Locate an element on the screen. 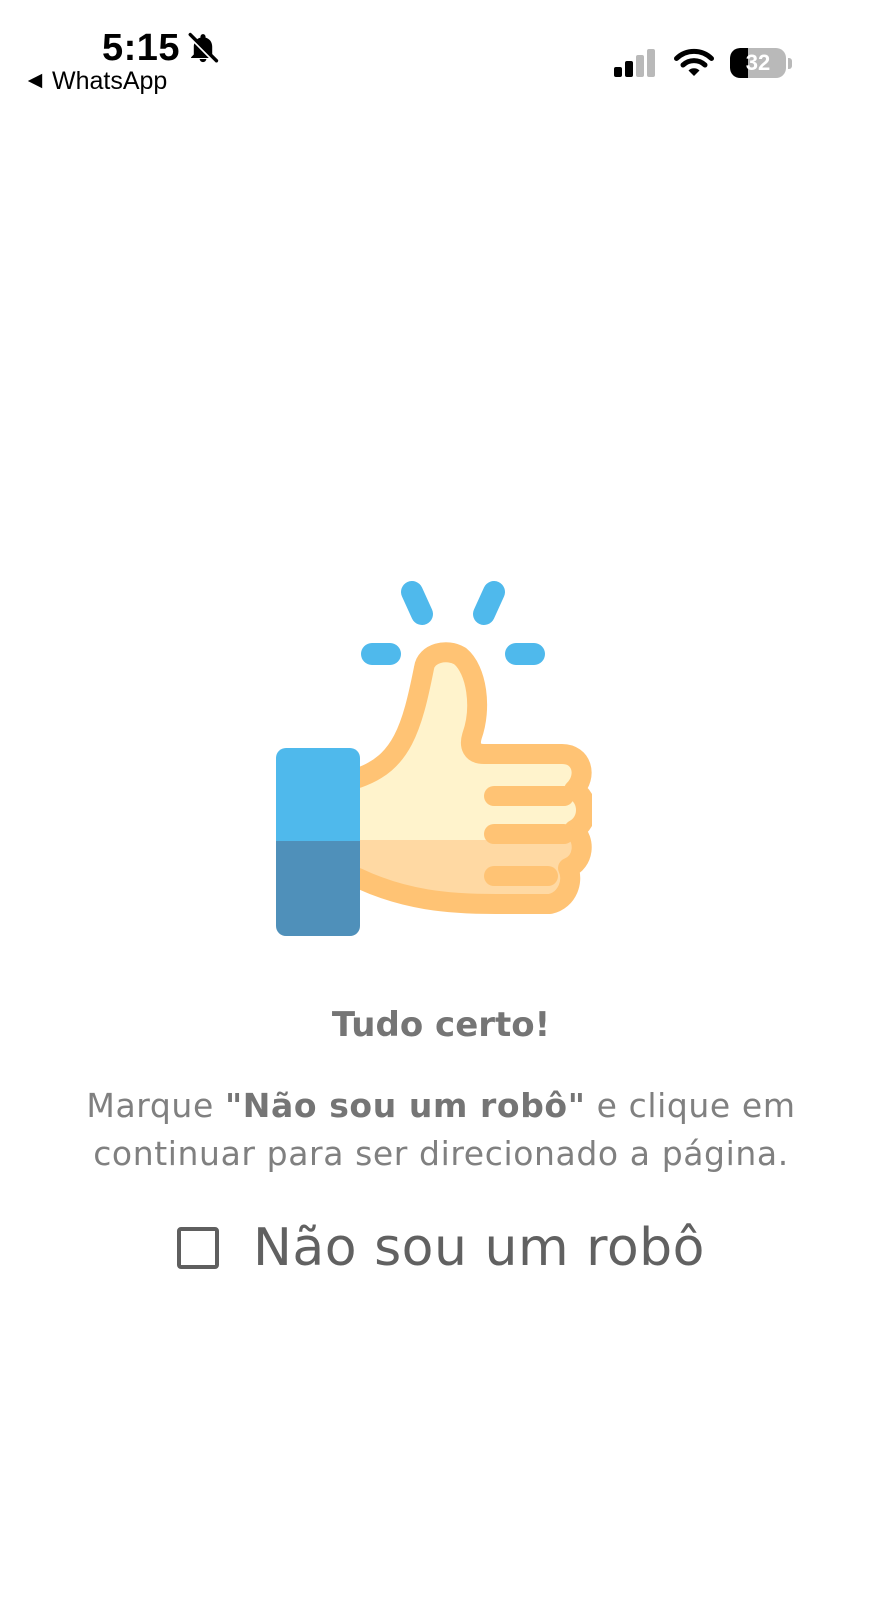  battery-cap is located at coordinates (790, 63).